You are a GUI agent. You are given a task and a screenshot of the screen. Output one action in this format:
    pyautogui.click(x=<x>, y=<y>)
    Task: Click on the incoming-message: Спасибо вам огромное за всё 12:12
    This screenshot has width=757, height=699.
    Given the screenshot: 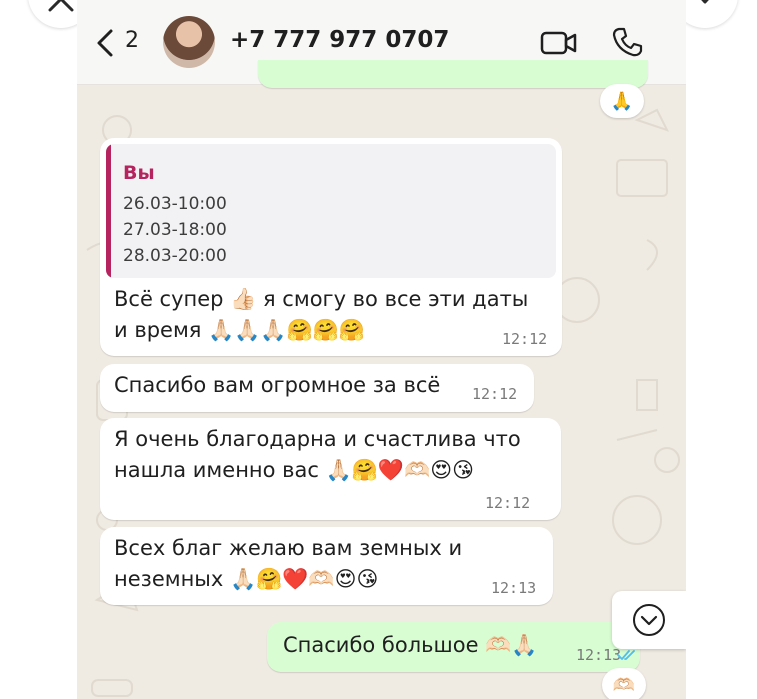 What is the action you would take?
    pyautogui.click(x=317, y=388)
    